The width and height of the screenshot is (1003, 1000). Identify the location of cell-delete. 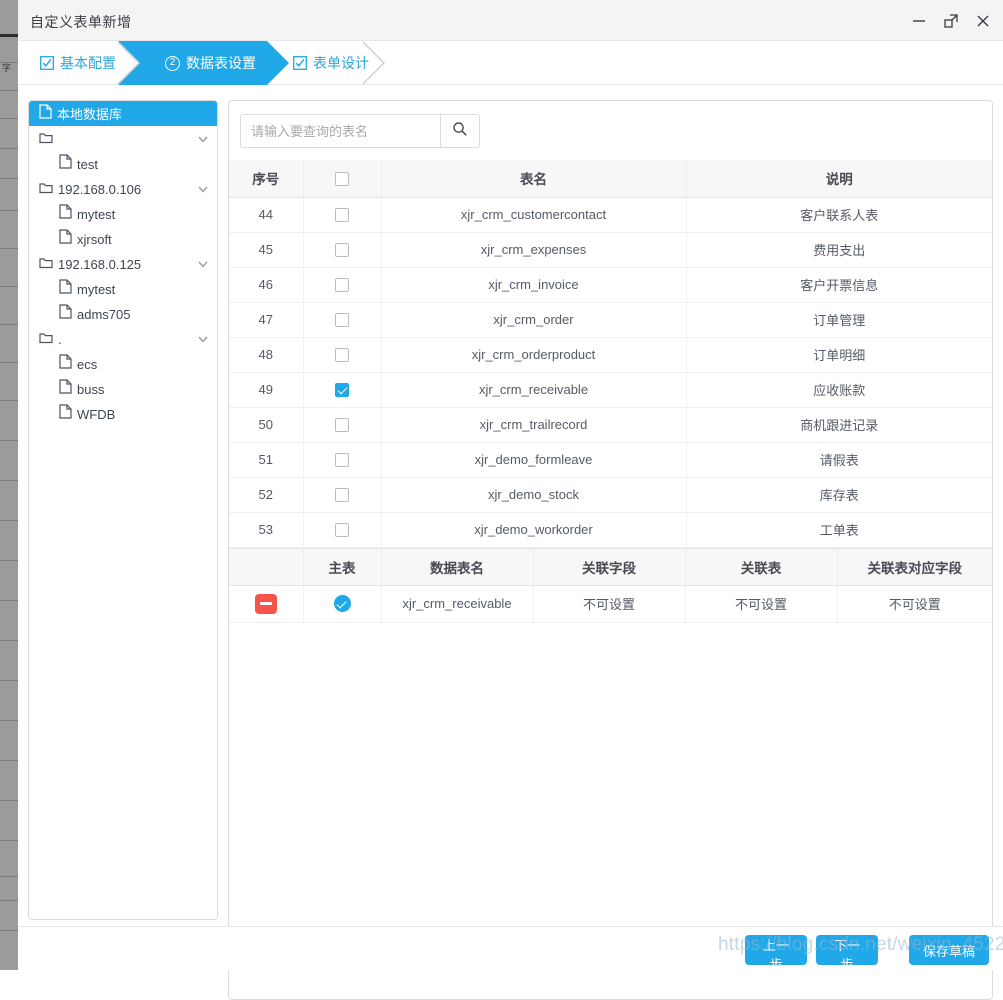
(266, 604).